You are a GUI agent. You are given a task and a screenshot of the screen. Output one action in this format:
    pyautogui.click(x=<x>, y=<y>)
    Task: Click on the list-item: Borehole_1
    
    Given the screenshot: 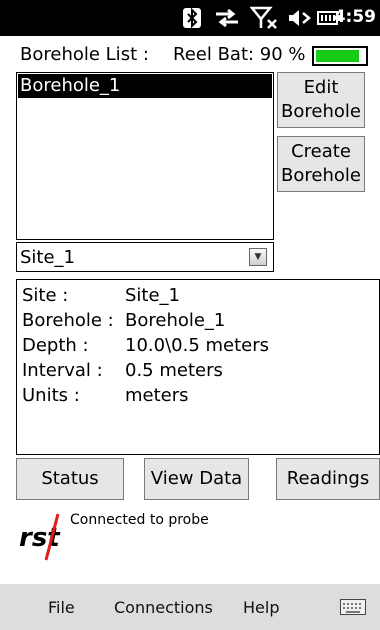 What is the action you would take?
    pyautogui.click(x=145, y=86)
    